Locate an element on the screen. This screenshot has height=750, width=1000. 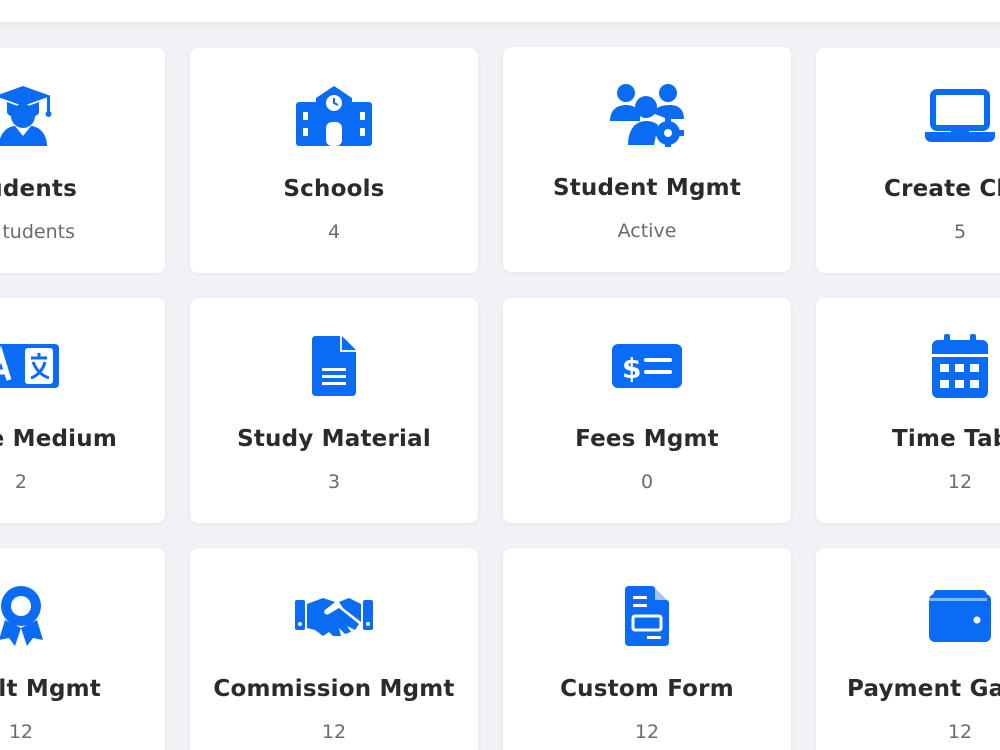
wallet-icon is located at coordinates (908, 616).